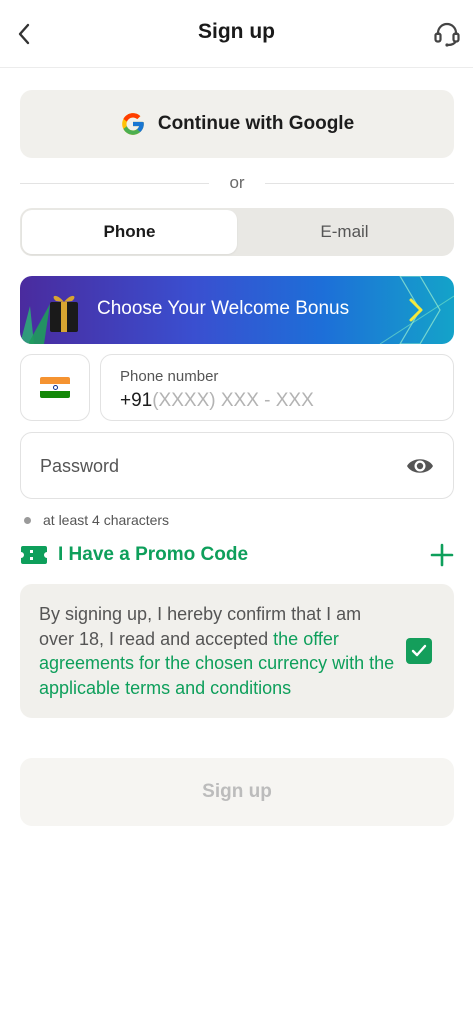  I want to click on password-field: Password, so click(237, 465).